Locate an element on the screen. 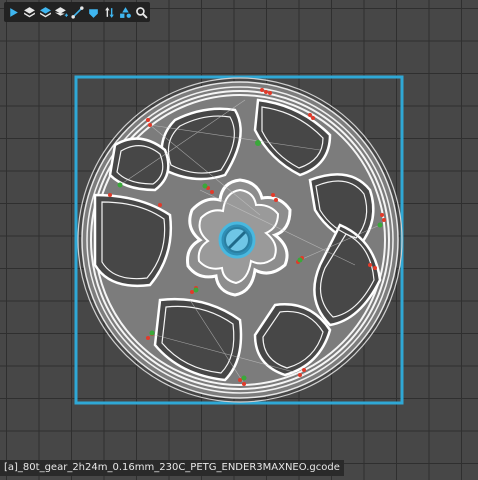  travel-path-icon is located at coordinates (77, 12).